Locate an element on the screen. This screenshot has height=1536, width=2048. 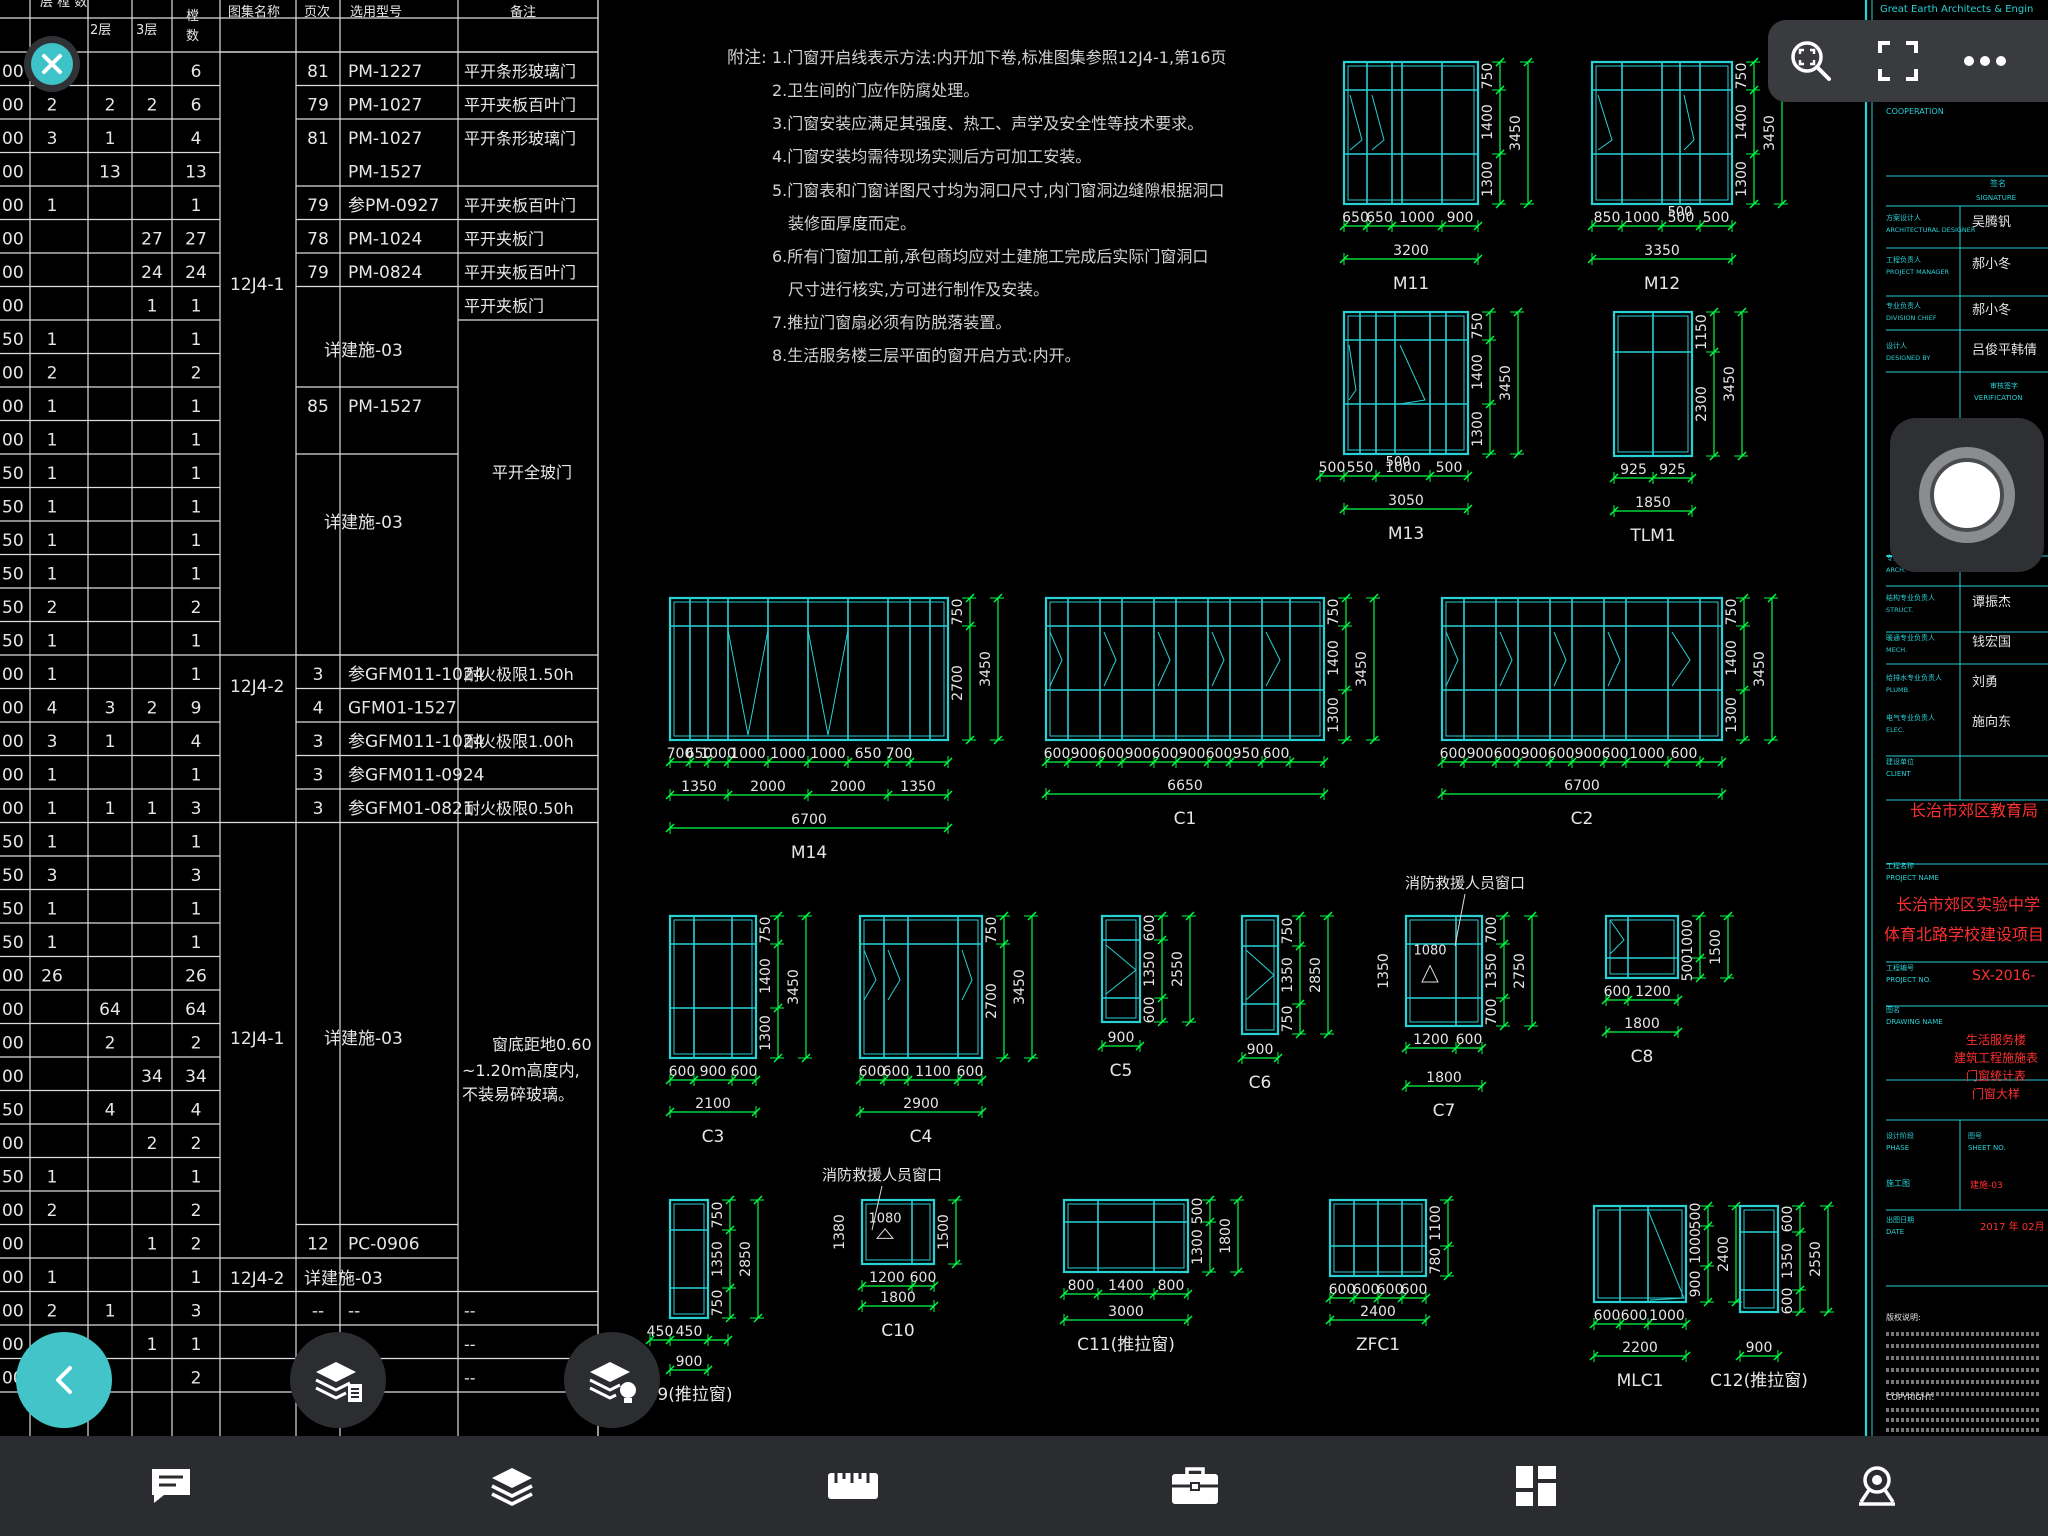
model-cell: PM-1027 is located at coordinates (385, 106).